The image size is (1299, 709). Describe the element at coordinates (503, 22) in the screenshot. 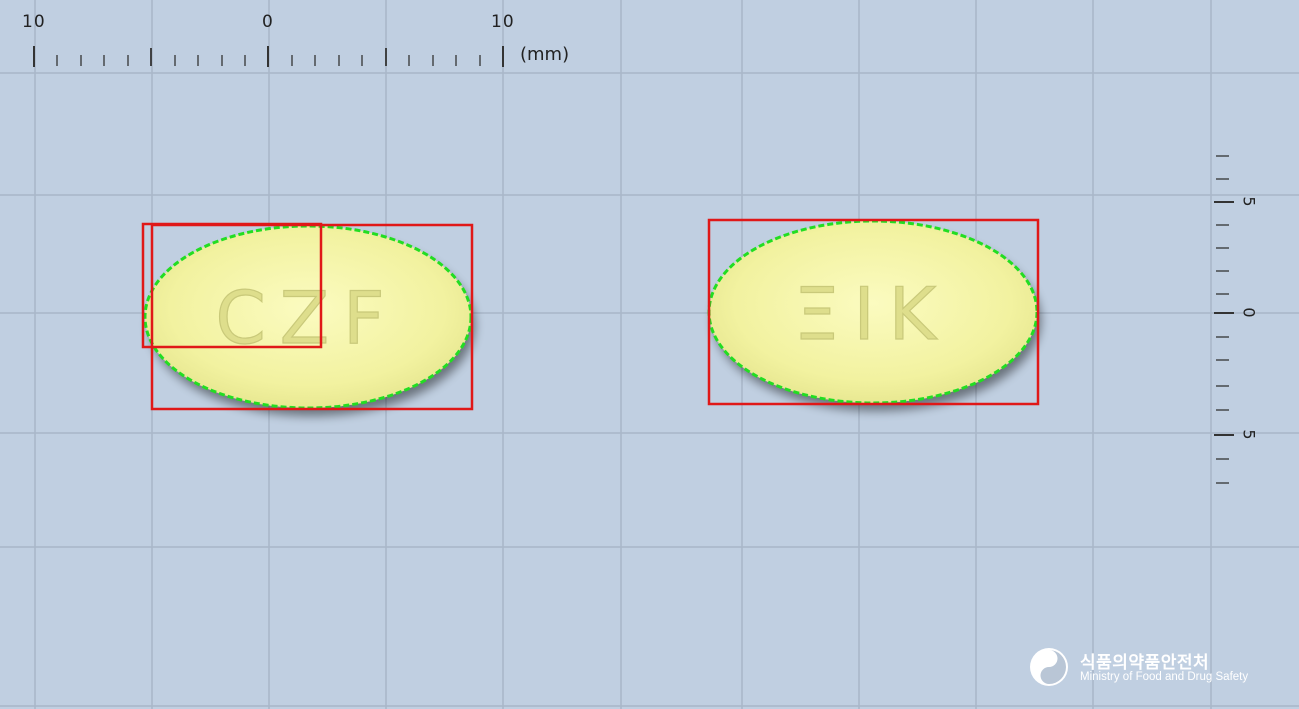

I see `top-ruler-label-right: 10` at that location.